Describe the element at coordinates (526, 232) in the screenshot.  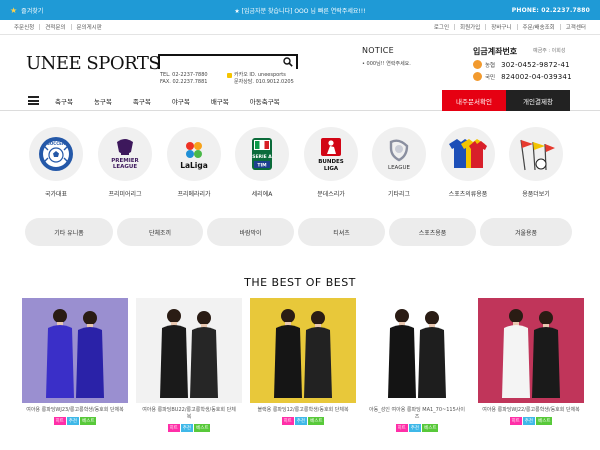
I see `pill-winter-goods: 겨울용품` at that location.